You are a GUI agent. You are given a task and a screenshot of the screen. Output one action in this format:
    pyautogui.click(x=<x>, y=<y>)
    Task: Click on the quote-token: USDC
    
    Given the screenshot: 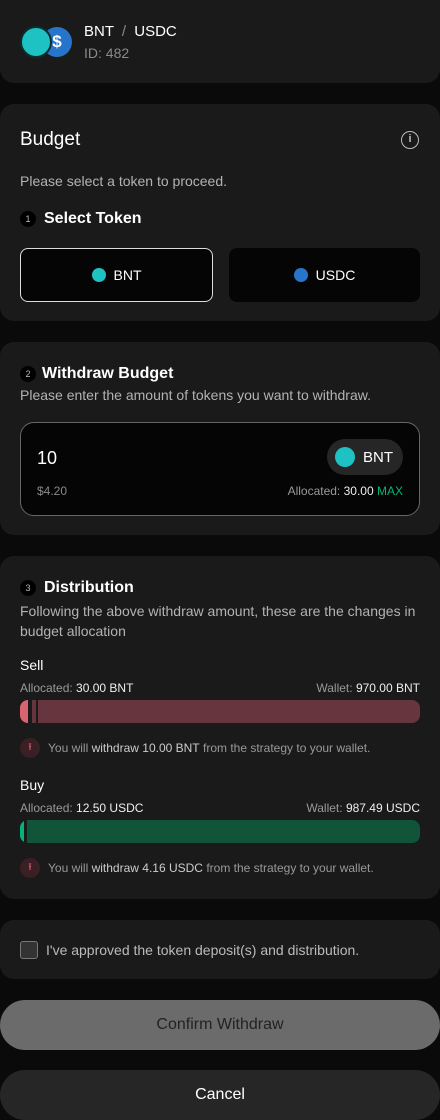 What is the action you would take?
    pyautogui.click(x=155, y=31)
    